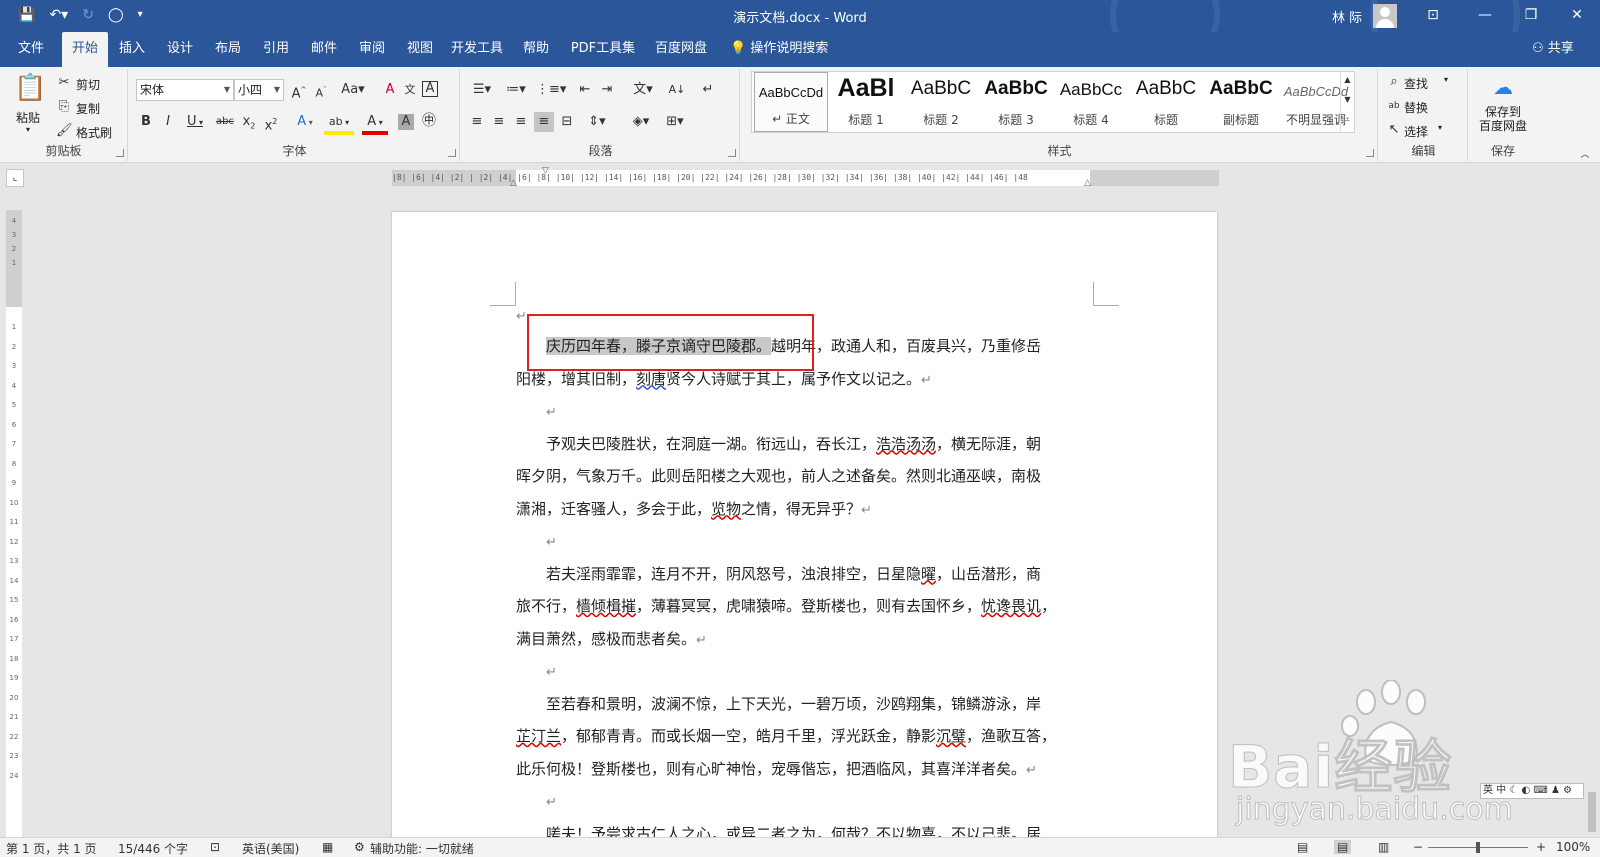 This screenshot has height=857, width=1600. Describe the element at coordinates (85, 49) in the screenshot. I see `tab-home: 开始` at that location.